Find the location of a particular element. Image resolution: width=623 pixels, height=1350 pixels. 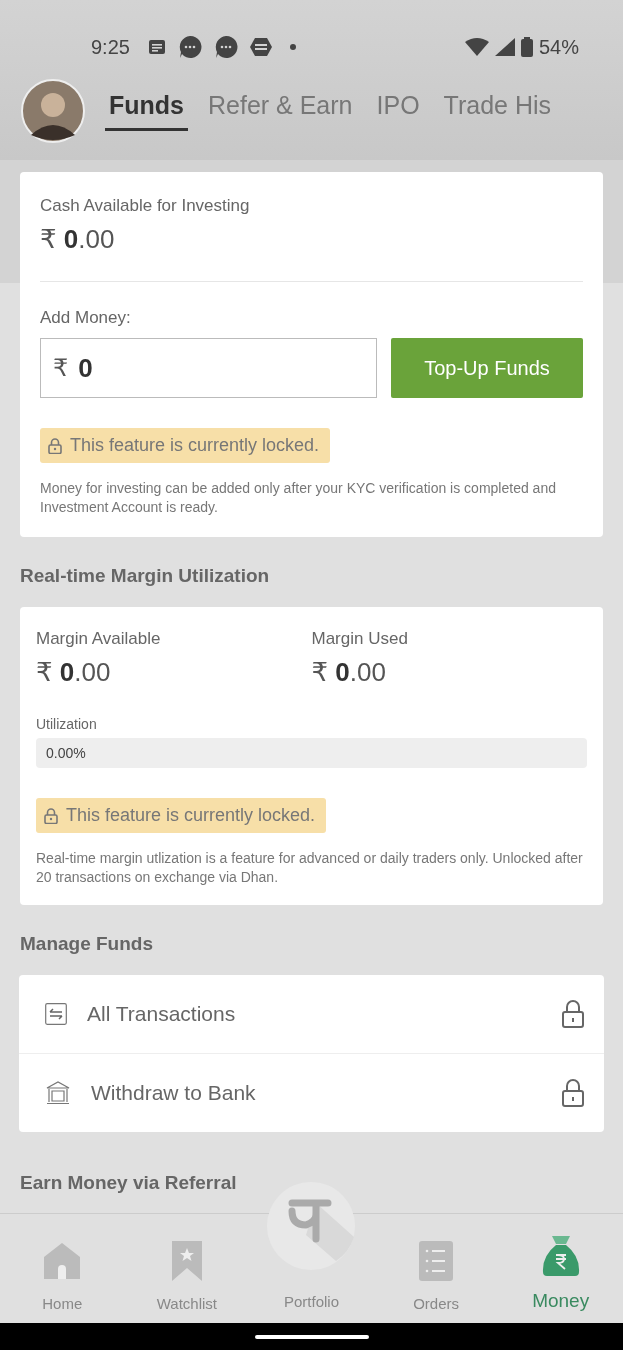

item-label: Withdraw to Bank is located at coordinates (174, 1093).